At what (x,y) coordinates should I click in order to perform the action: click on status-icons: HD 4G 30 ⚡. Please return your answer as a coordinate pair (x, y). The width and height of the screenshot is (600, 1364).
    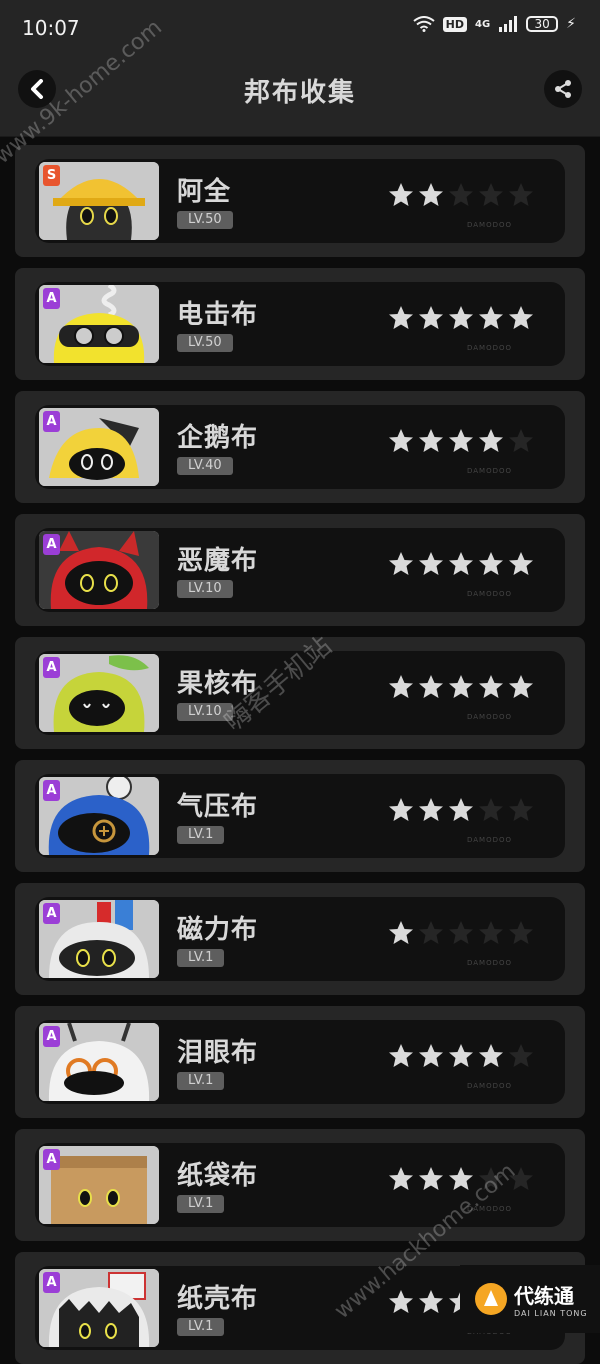
    Looking at the image, I should click on (494, 24).